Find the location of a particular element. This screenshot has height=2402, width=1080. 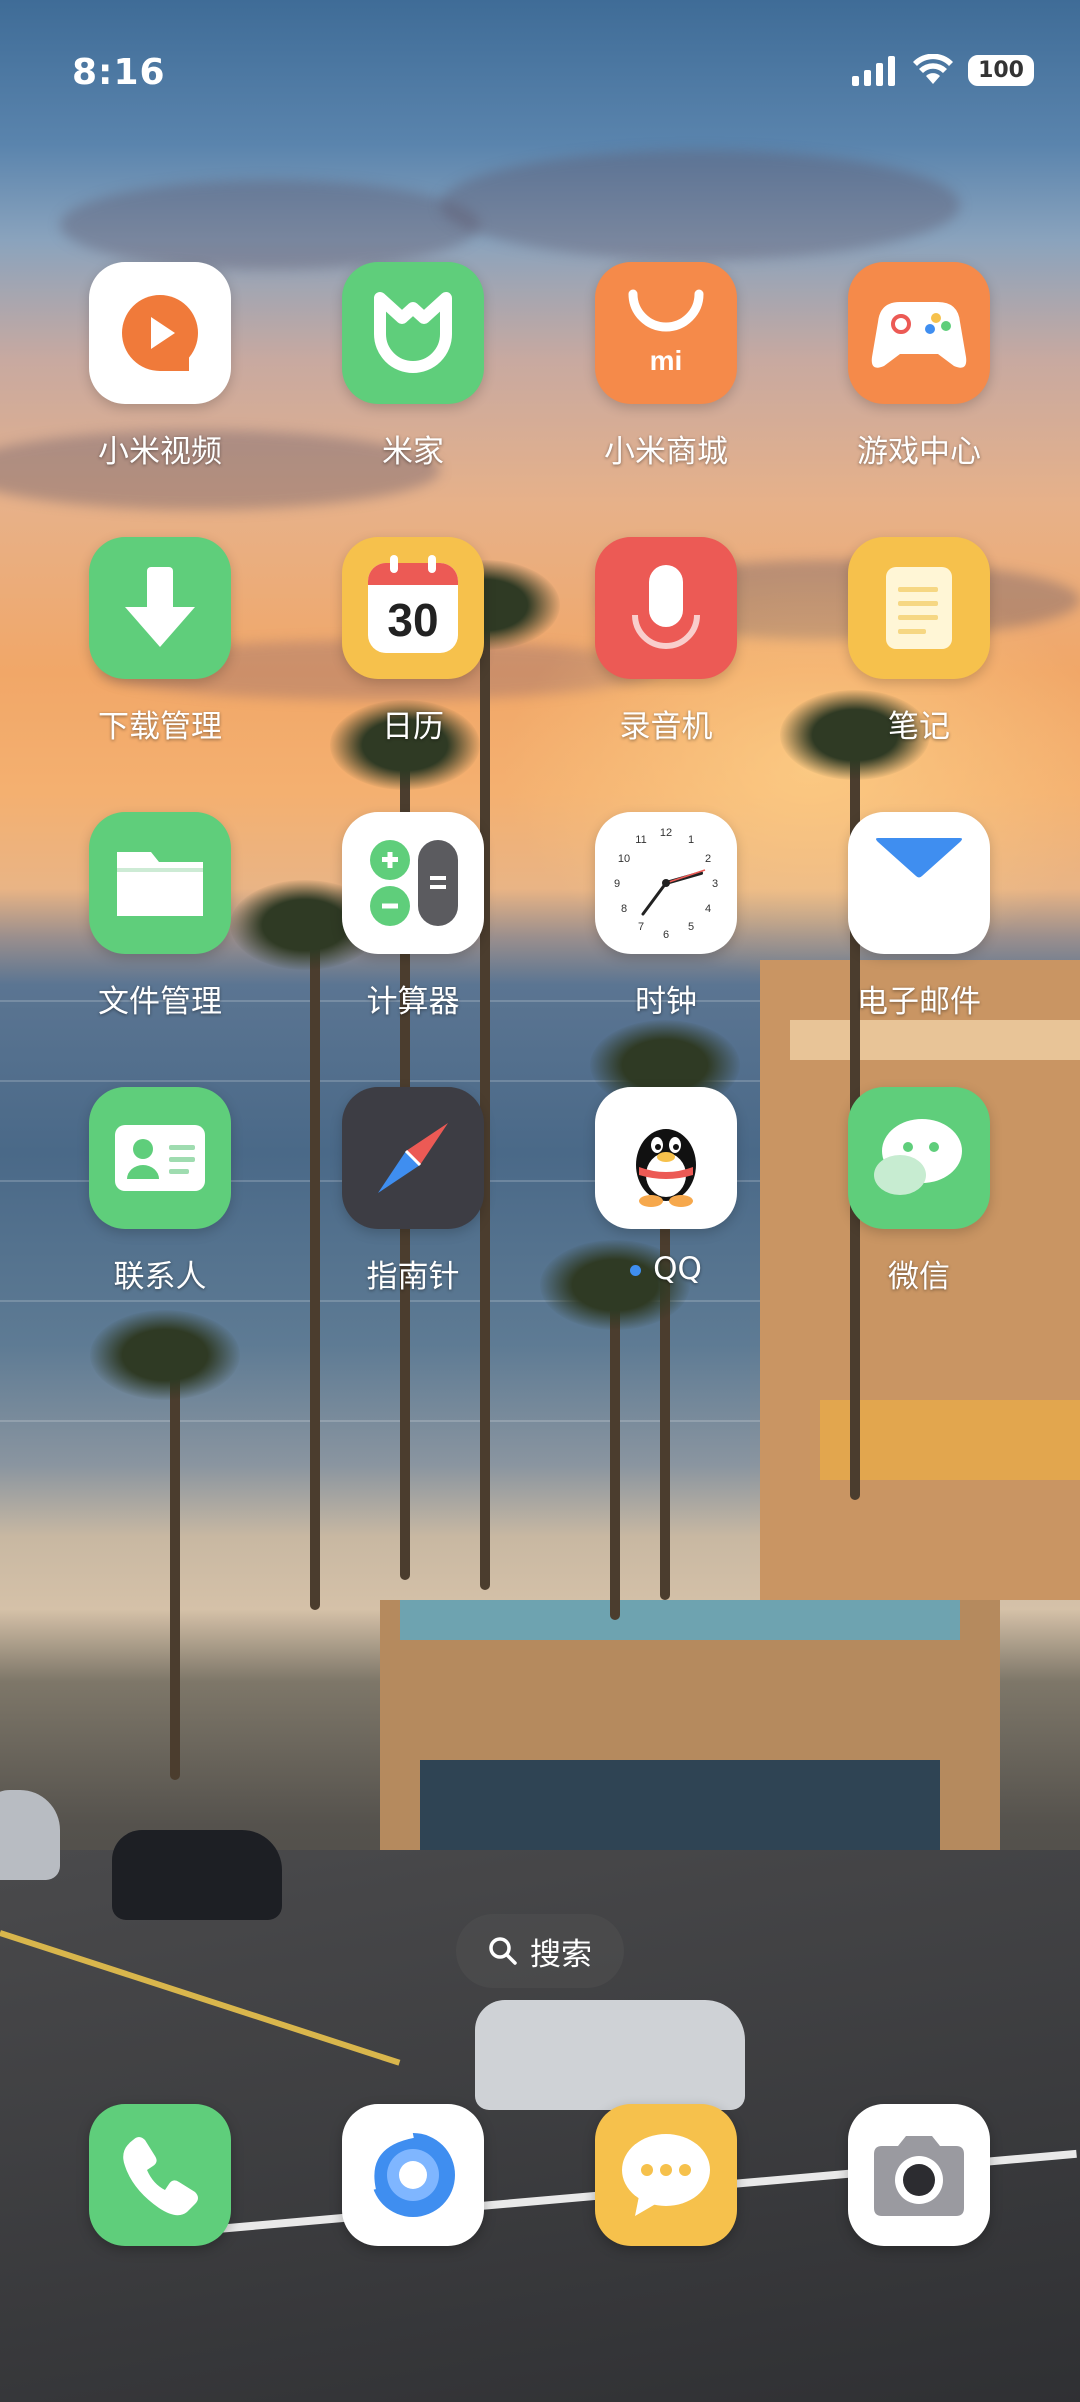

svg-text: 5 is located at coordinates (691, 927).